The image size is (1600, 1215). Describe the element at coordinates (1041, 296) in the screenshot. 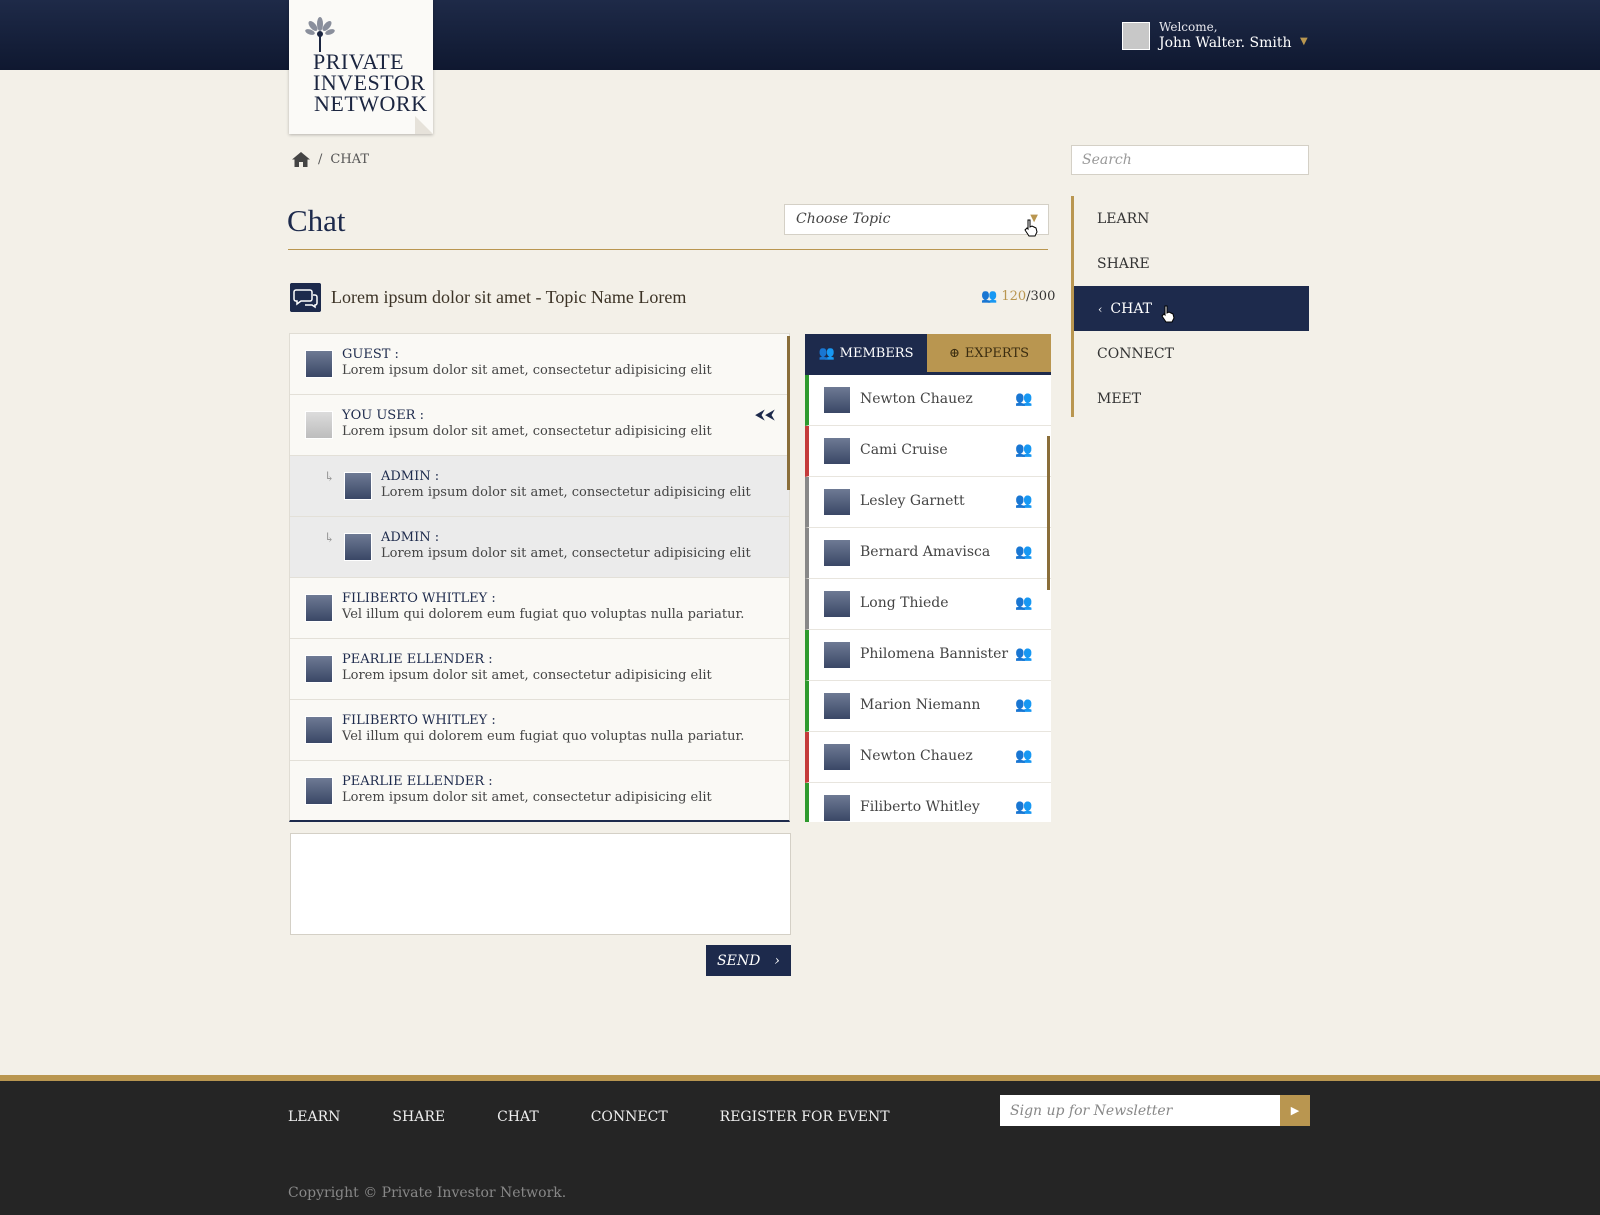

I see `total-count: /300` at that location.